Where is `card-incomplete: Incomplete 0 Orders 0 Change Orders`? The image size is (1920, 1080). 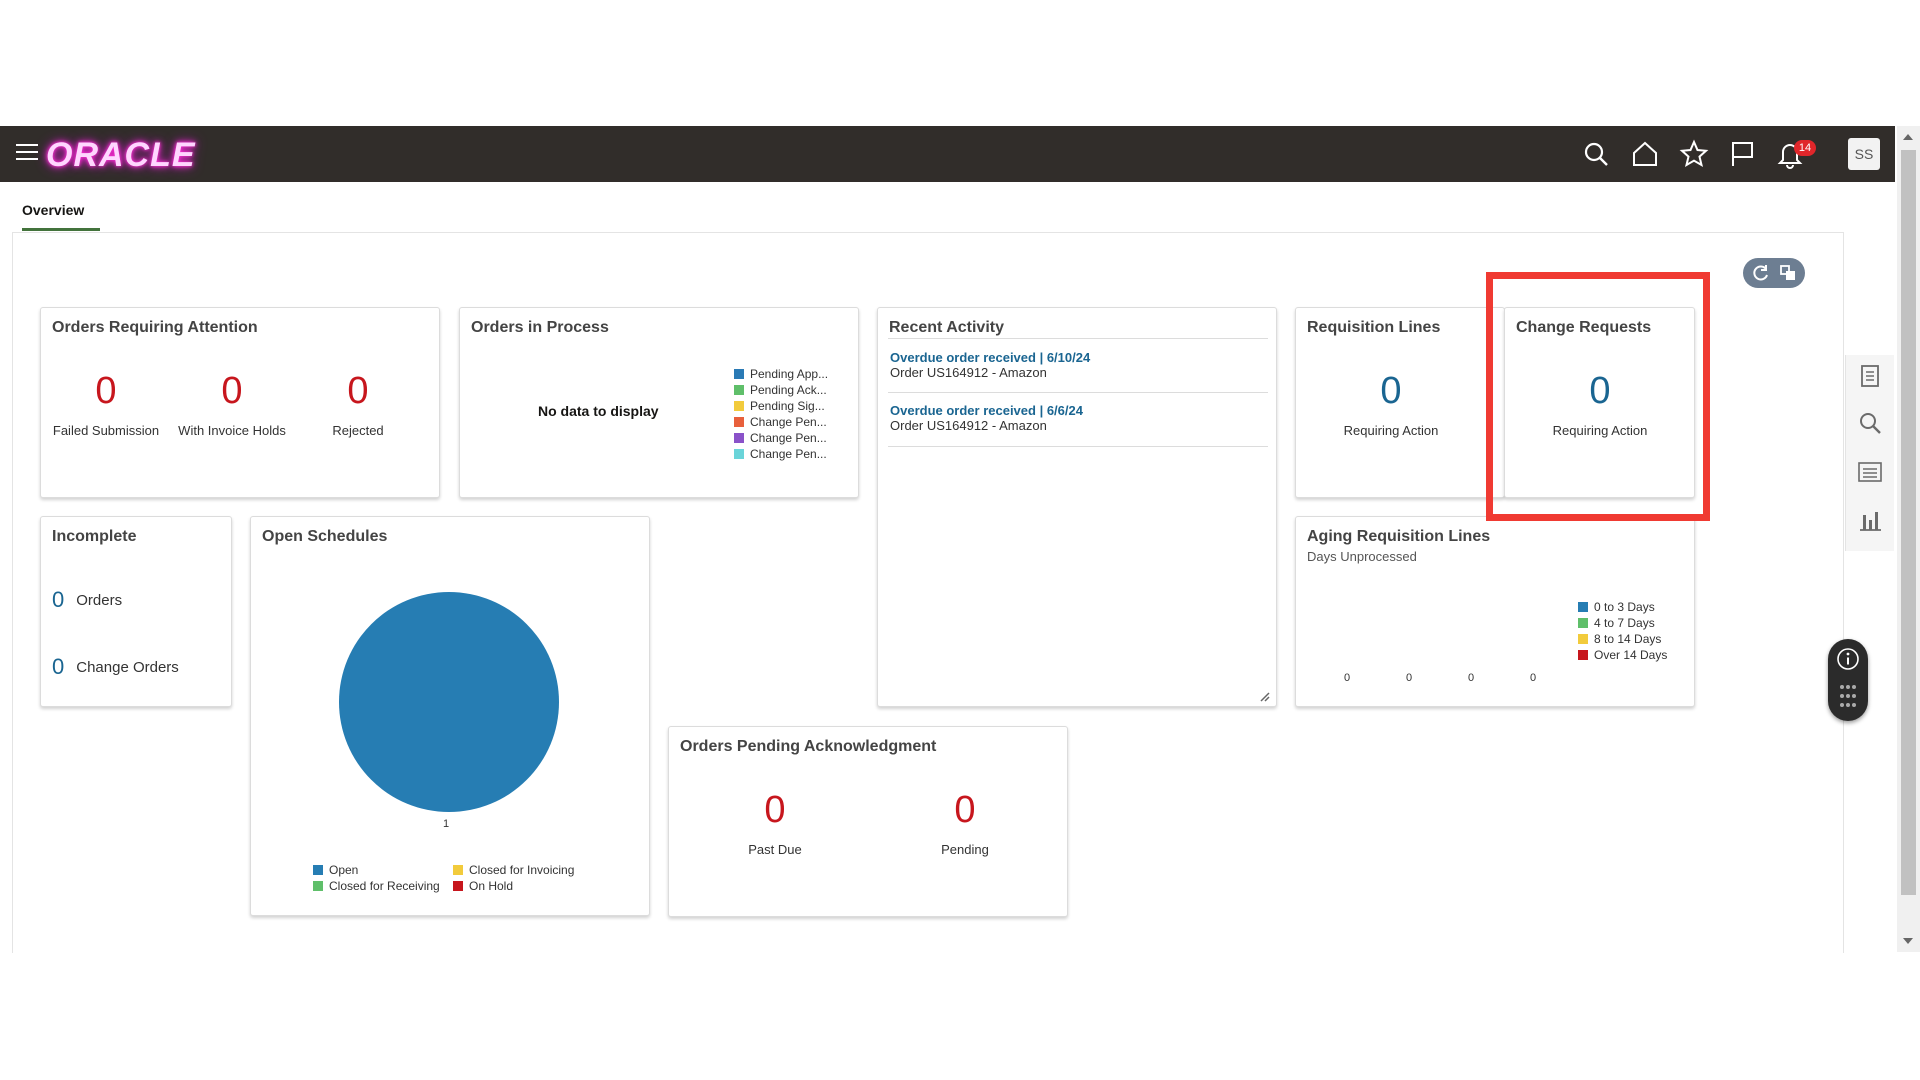
card-incomplete: Incomplete 0 Orders 0 Change Orders is located at coordinates (136, 611).